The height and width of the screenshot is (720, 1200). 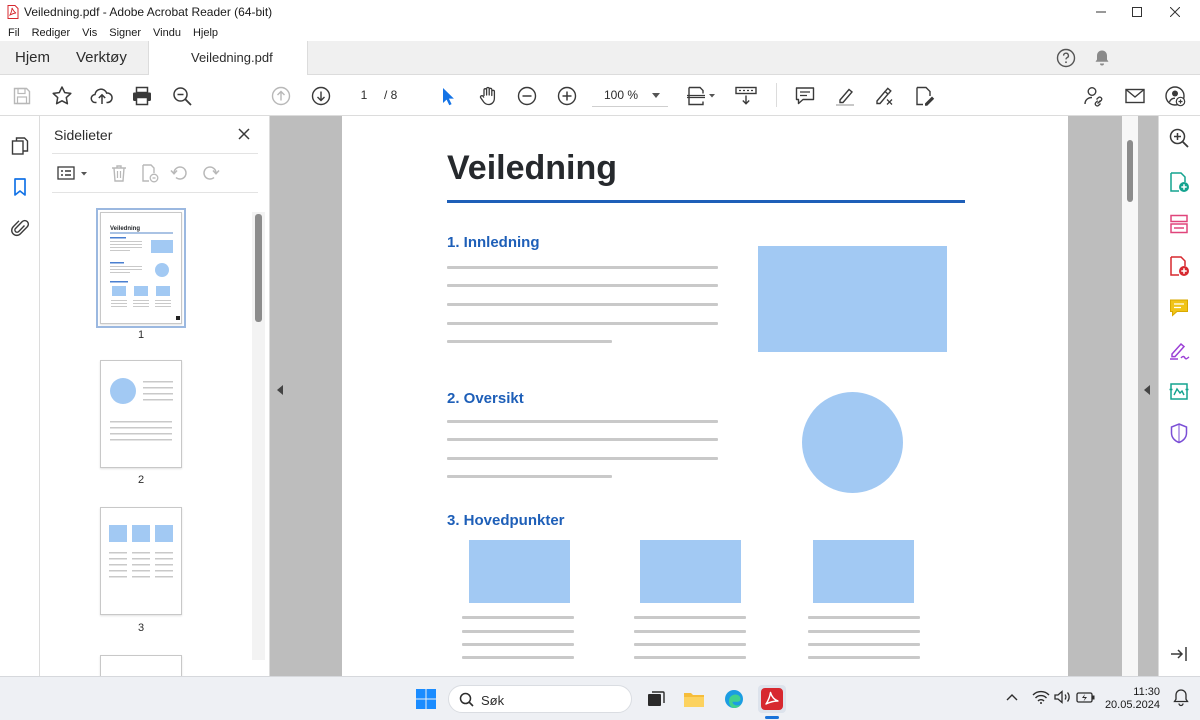 What do you see at coordinates (701, 96) in the screenshot?
I see `page-display-button` at bounding box center [701, 96].